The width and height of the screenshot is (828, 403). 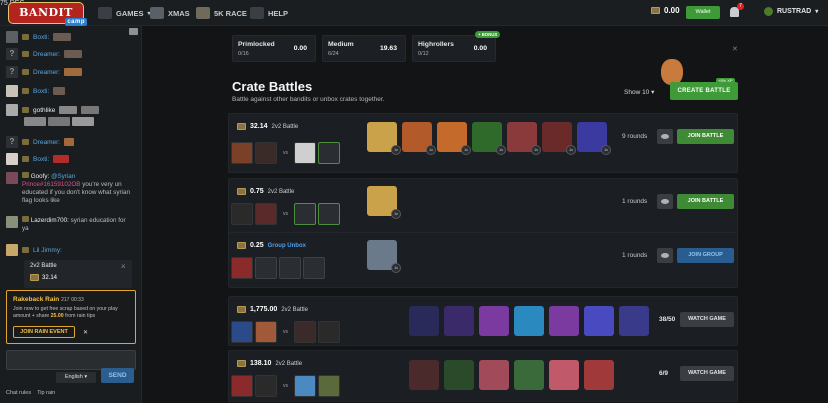 What do you see at coordinates (454, 48) in the screenshot?
I see `tab-highrollers: Highrollers 0/12 0.00` at bounding box center [454, 48].